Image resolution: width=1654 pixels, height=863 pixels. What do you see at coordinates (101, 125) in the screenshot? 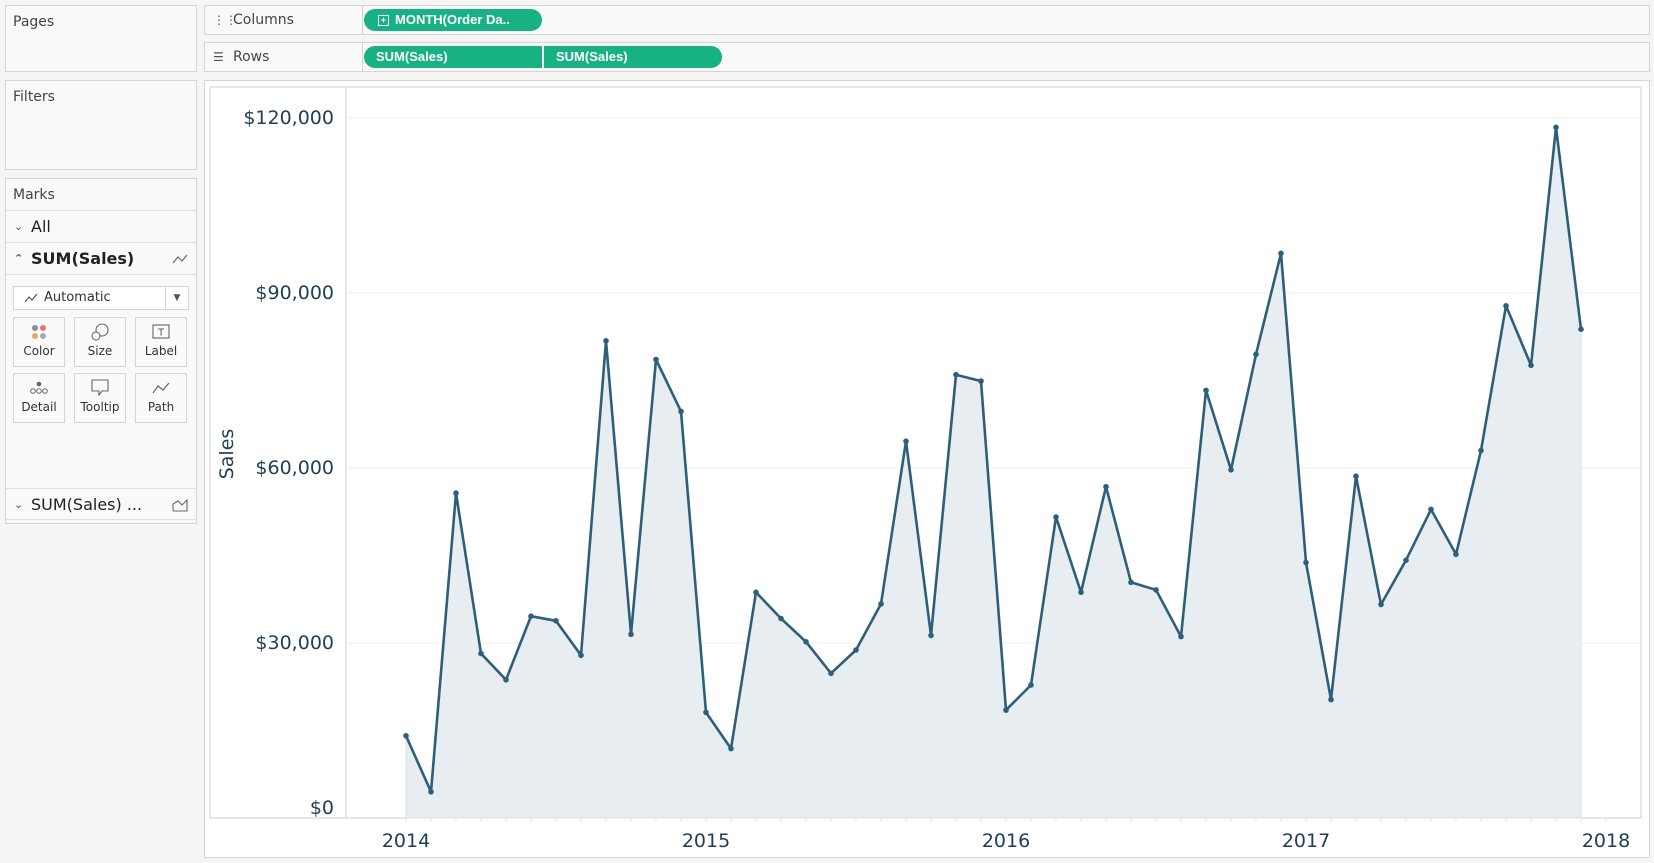
I see `filters-panel: Filters` at bounding box center [101, 125].